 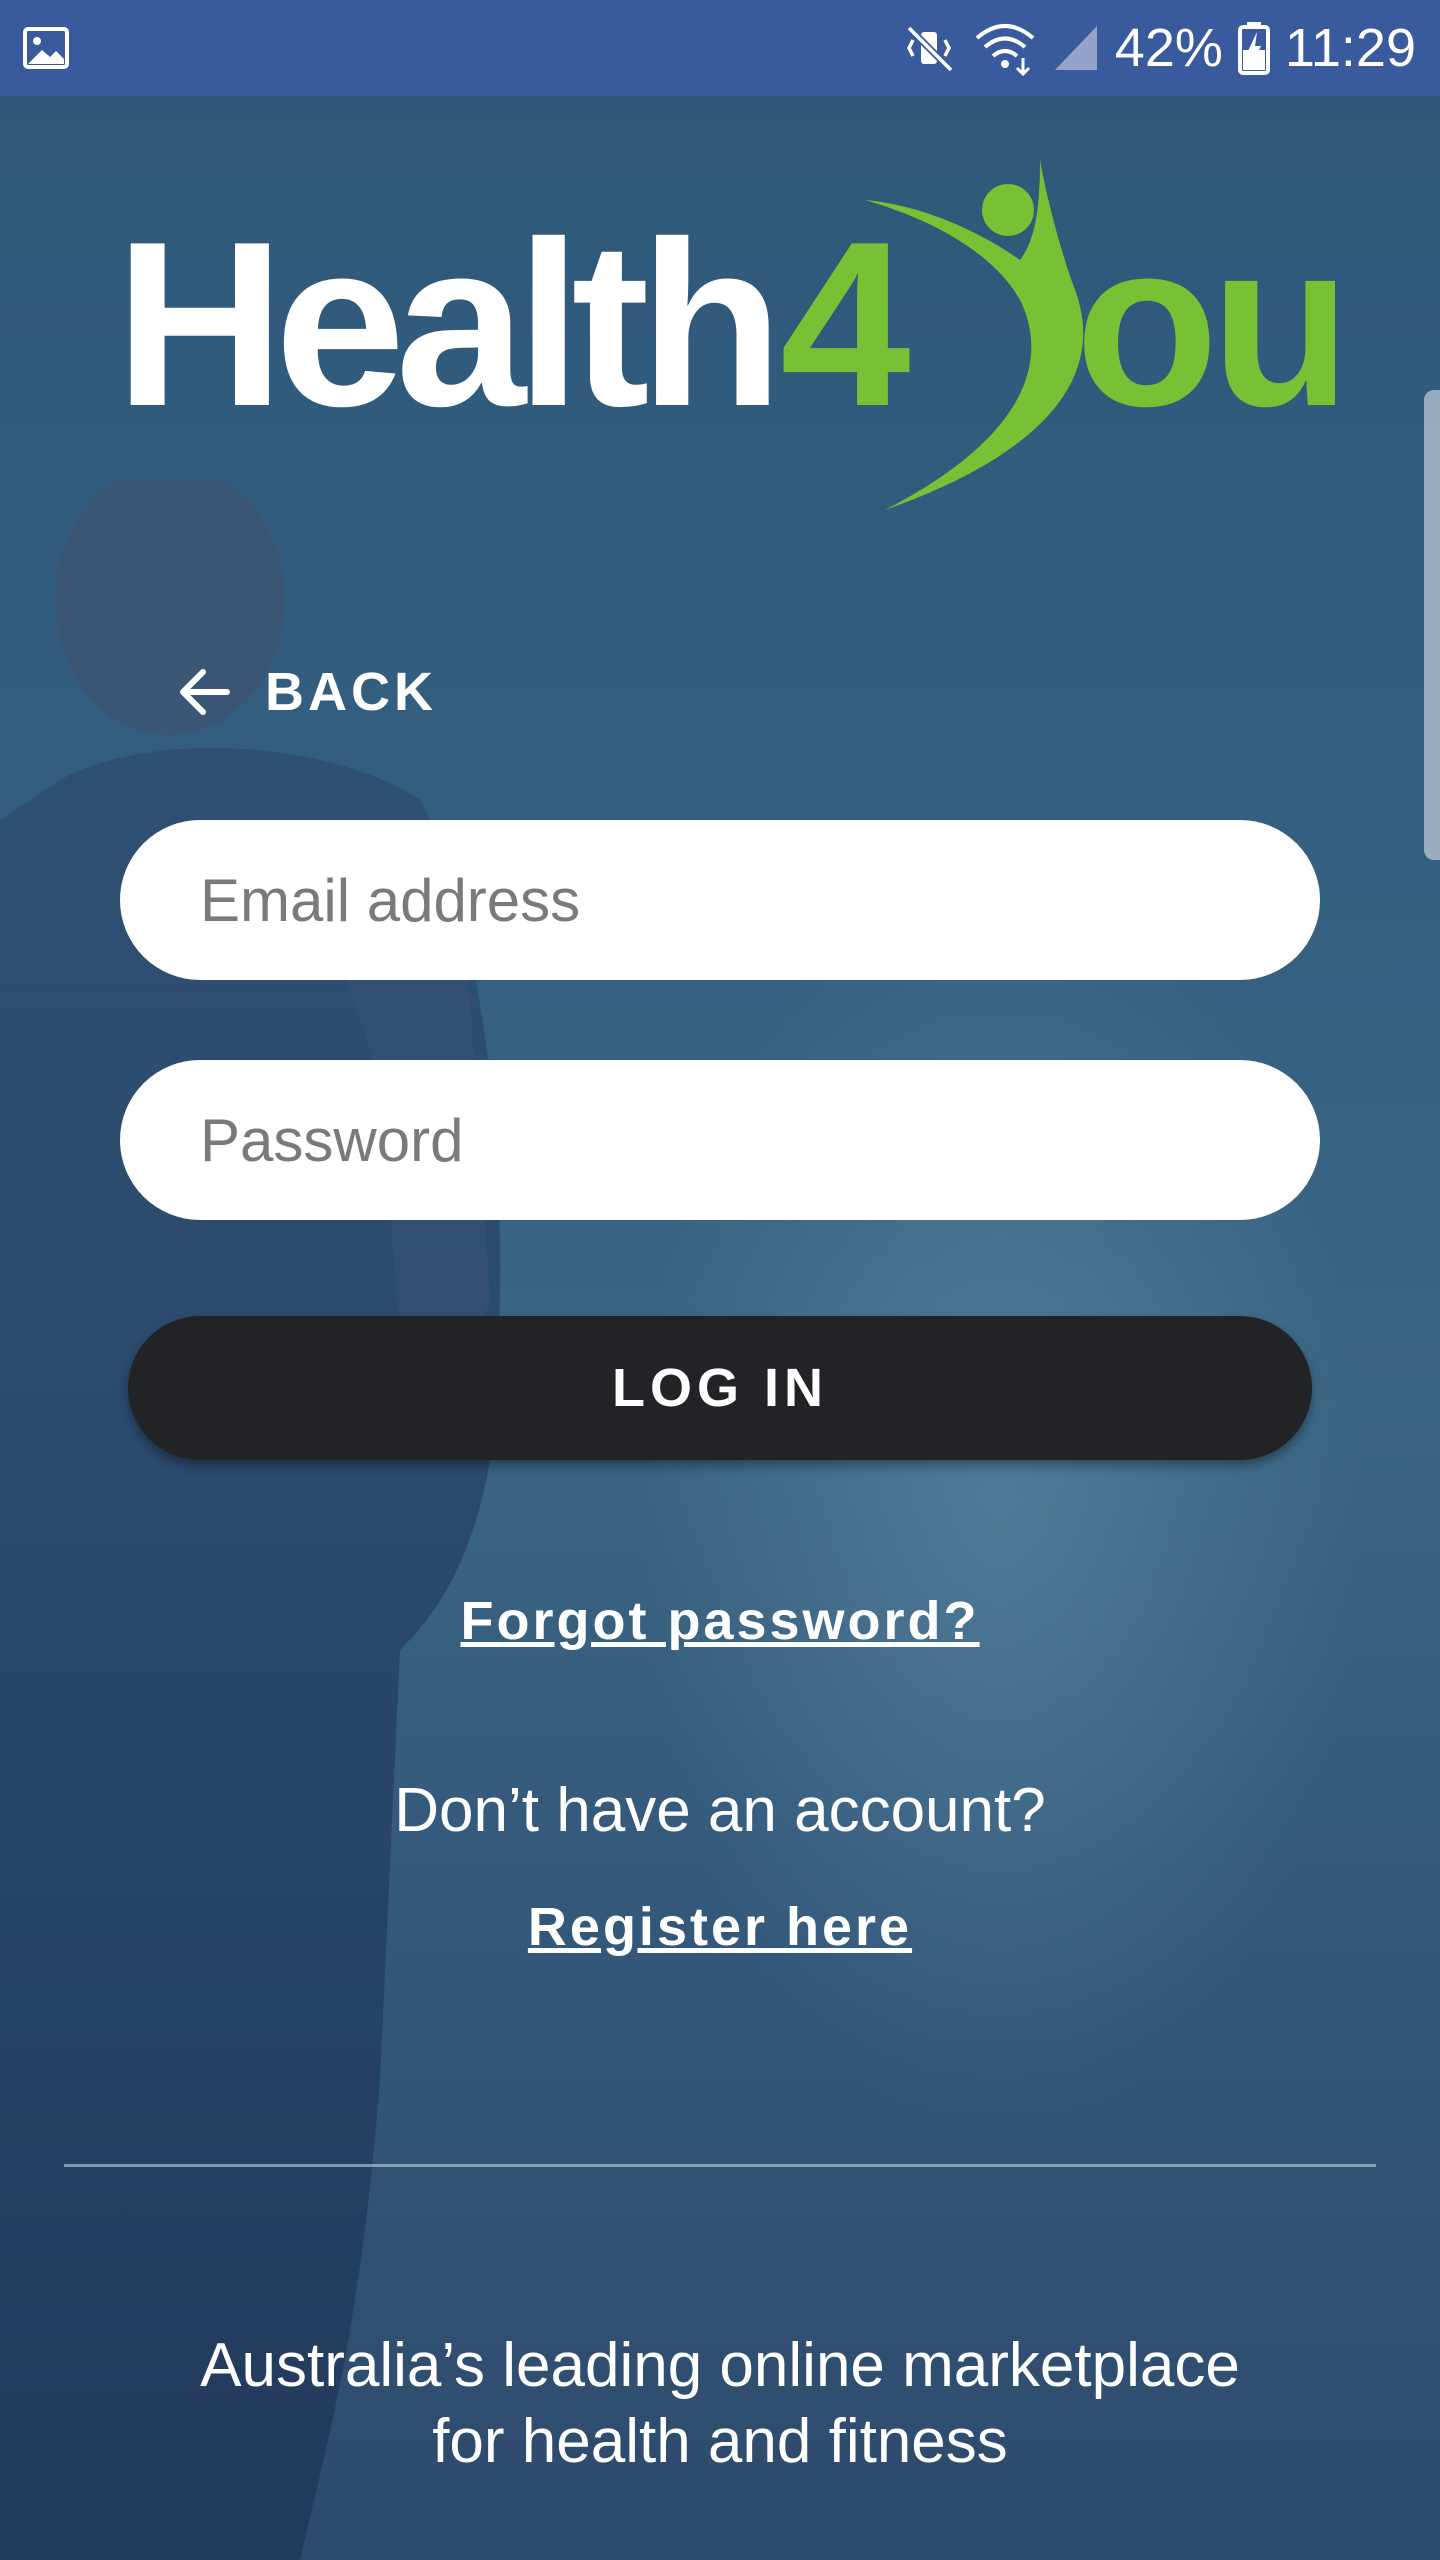 What do you see at coordinates (930, 49) in the screenshot?
I see `mute-vibrate-icon` at bounding box center [930, 49].